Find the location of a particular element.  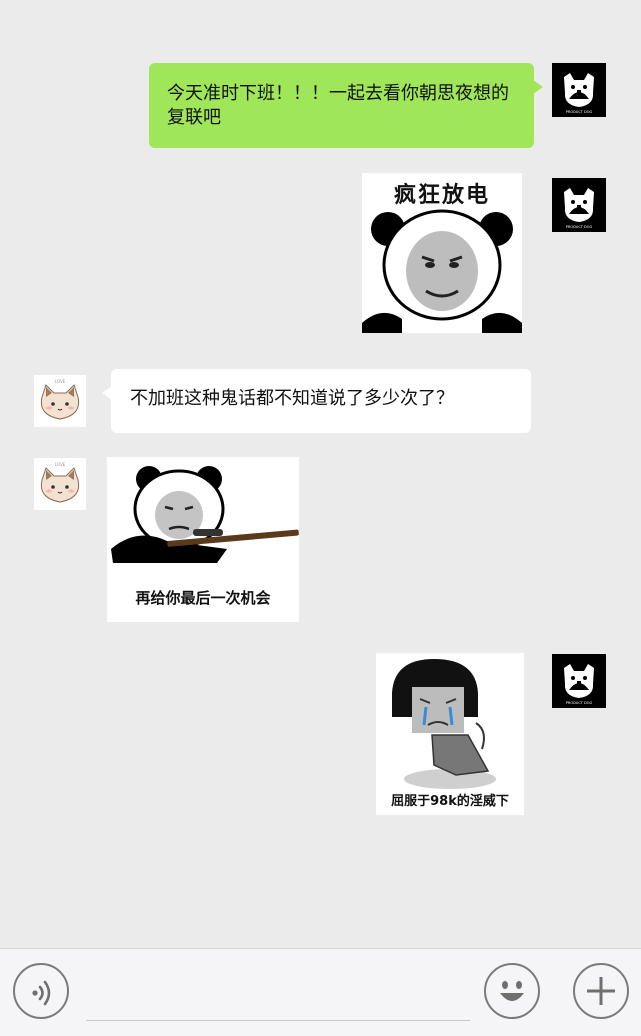

contact-message-bubble: 不加班这种鬼话都不知道说了多少次了？ is located at coordinates (316, 401).